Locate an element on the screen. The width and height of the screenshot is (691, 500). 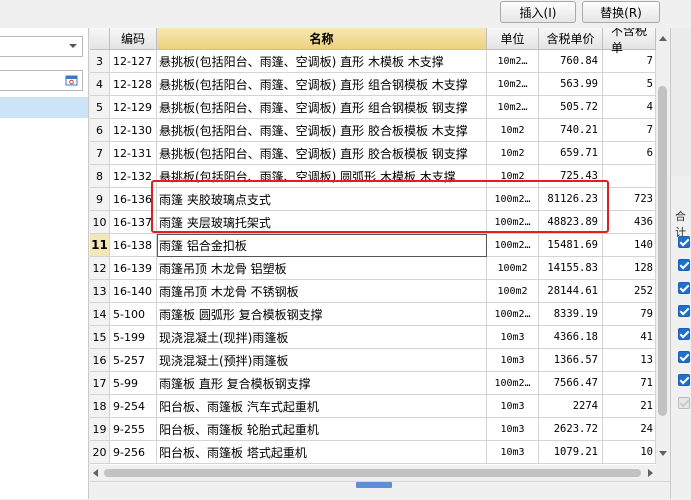
row-number: 20 is located at coordinates (100, 452).